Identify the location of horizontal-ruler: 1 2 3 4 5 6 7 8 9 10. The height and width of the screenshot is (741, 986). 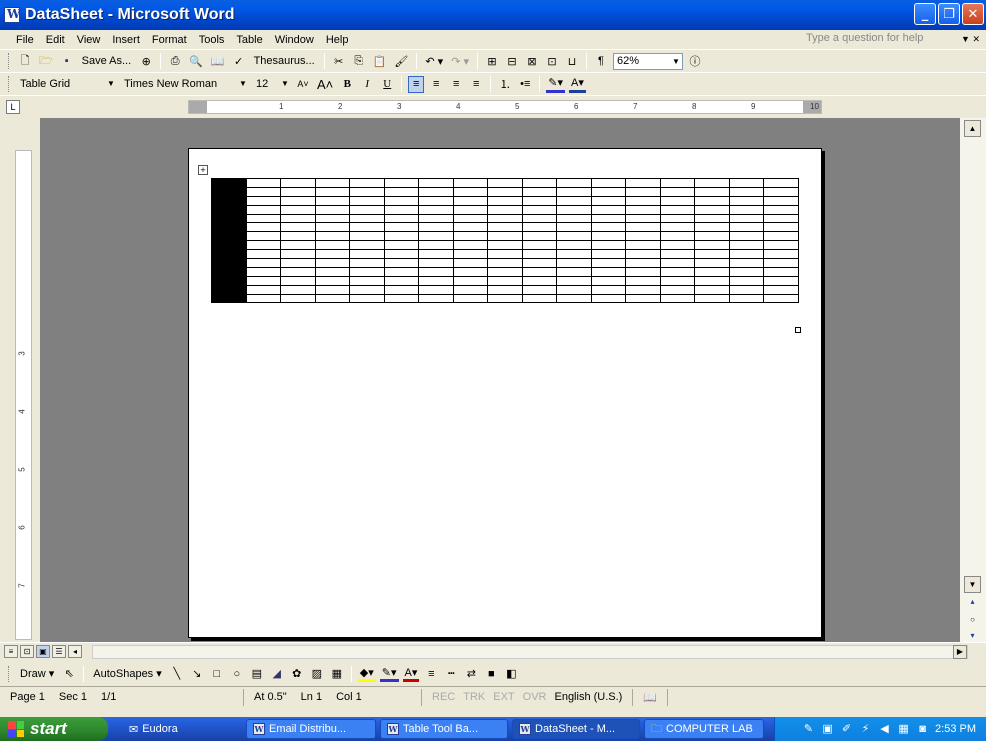
(505, 107).